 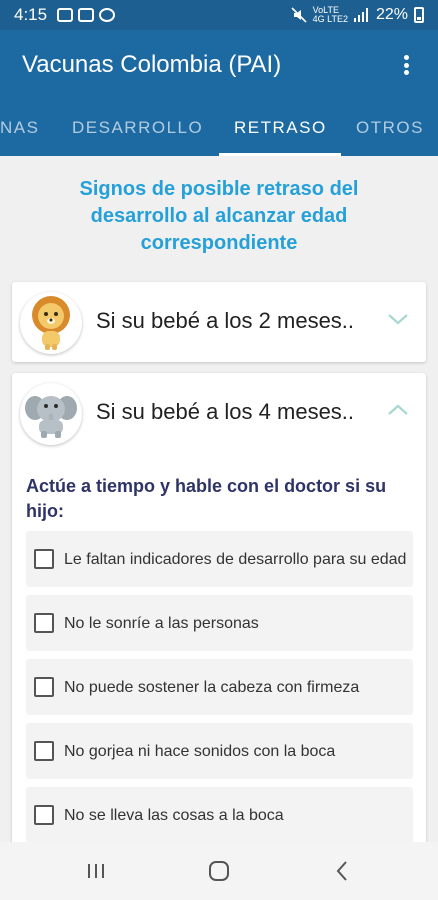 I want to click on network-label: VoLTE 4G LTE2, so click(x=330, y=14).